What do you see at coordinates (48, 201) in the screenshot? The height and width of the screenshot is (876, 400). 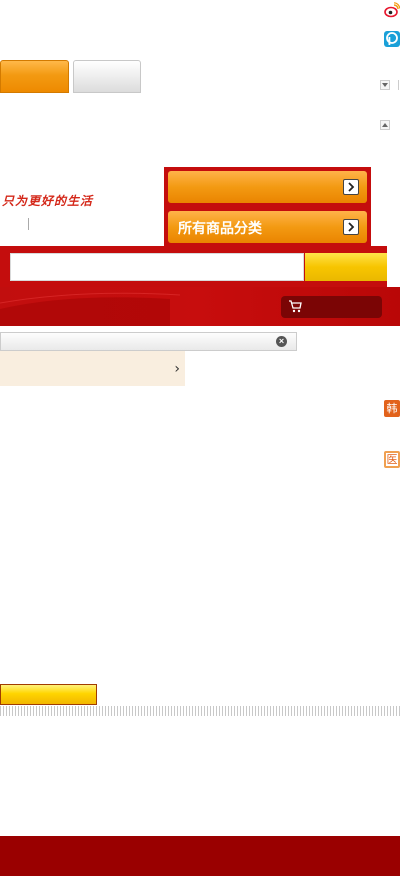 I see `brand-slogan: 只为更好的生活` at bounding box center [48, 201].